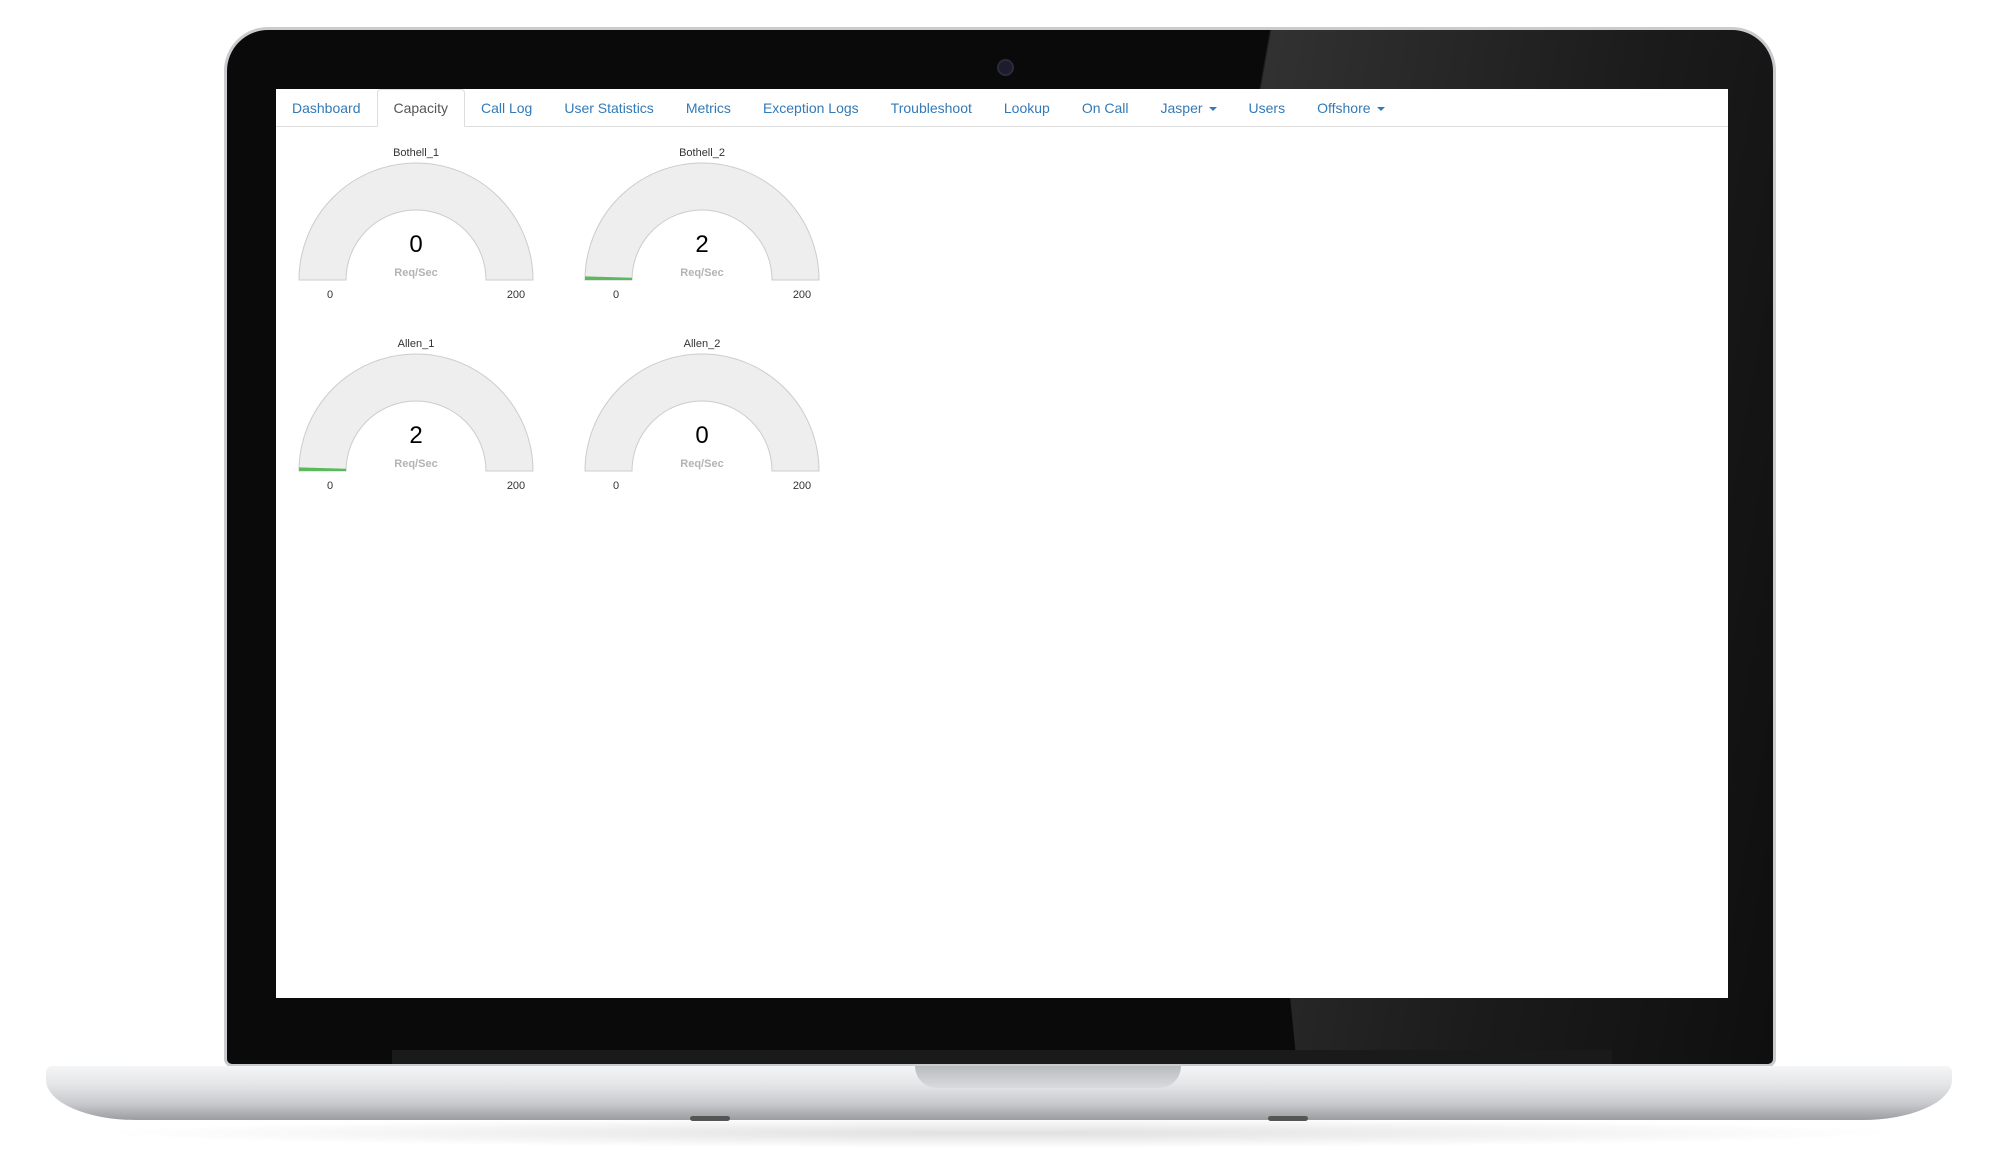  I want to click on tab-label: Exception Logs, so click(810, 108).